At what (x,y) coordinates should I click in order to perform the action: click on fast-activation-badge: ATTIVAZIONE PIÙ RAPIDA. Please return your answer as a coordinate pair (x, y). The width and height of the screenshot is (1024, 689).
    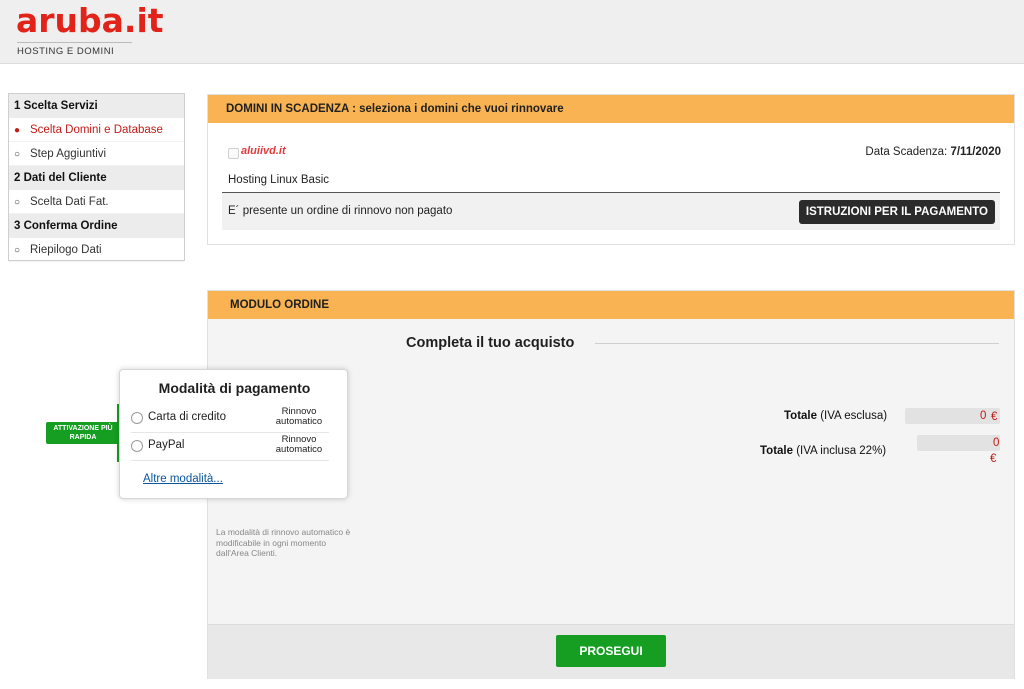
    Looking at the image, I should click on (83, 433).